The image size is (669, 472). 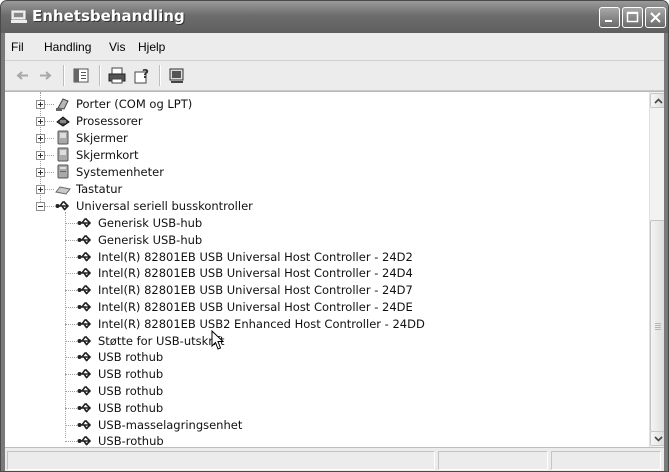 I want to click on chevron-down-icon, so click(x=658, y=439).